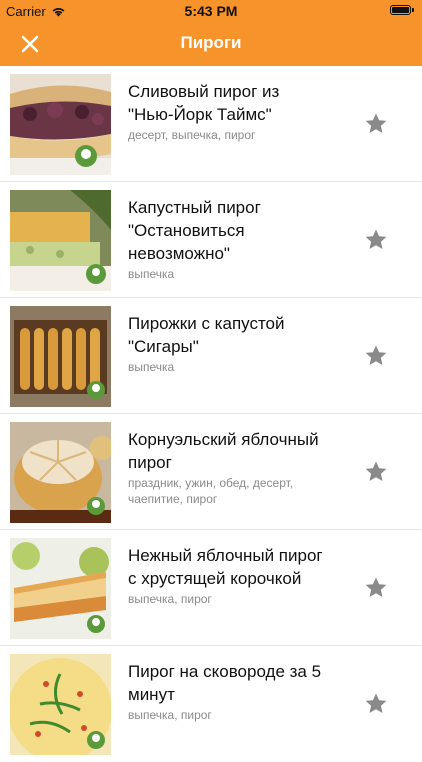  I want to click on recipe-title: Корнуэльский яблочный пирог, so click(223, 451).